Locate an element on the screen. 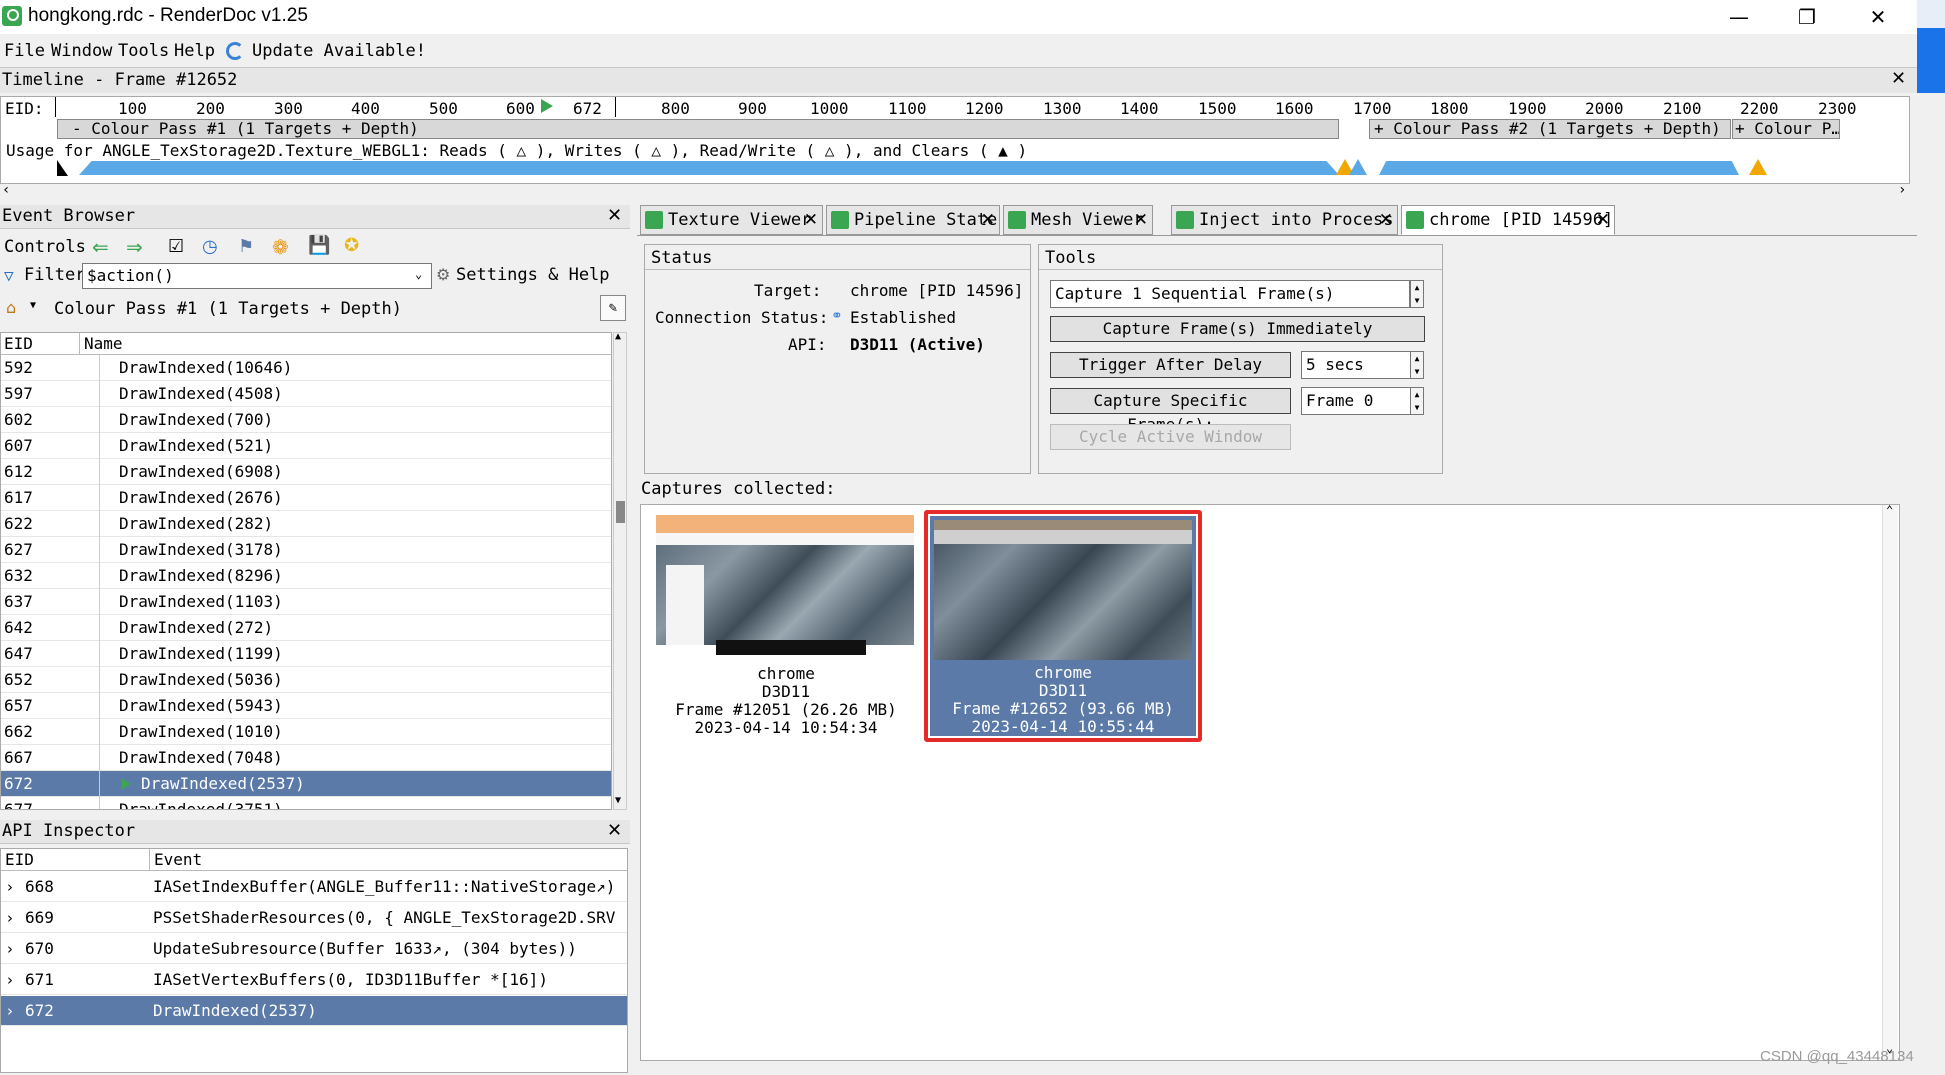 The image size is (1945, 1075). tab-pipeline-state: Pipeline State ✕ is located at coordinates (913, 220).